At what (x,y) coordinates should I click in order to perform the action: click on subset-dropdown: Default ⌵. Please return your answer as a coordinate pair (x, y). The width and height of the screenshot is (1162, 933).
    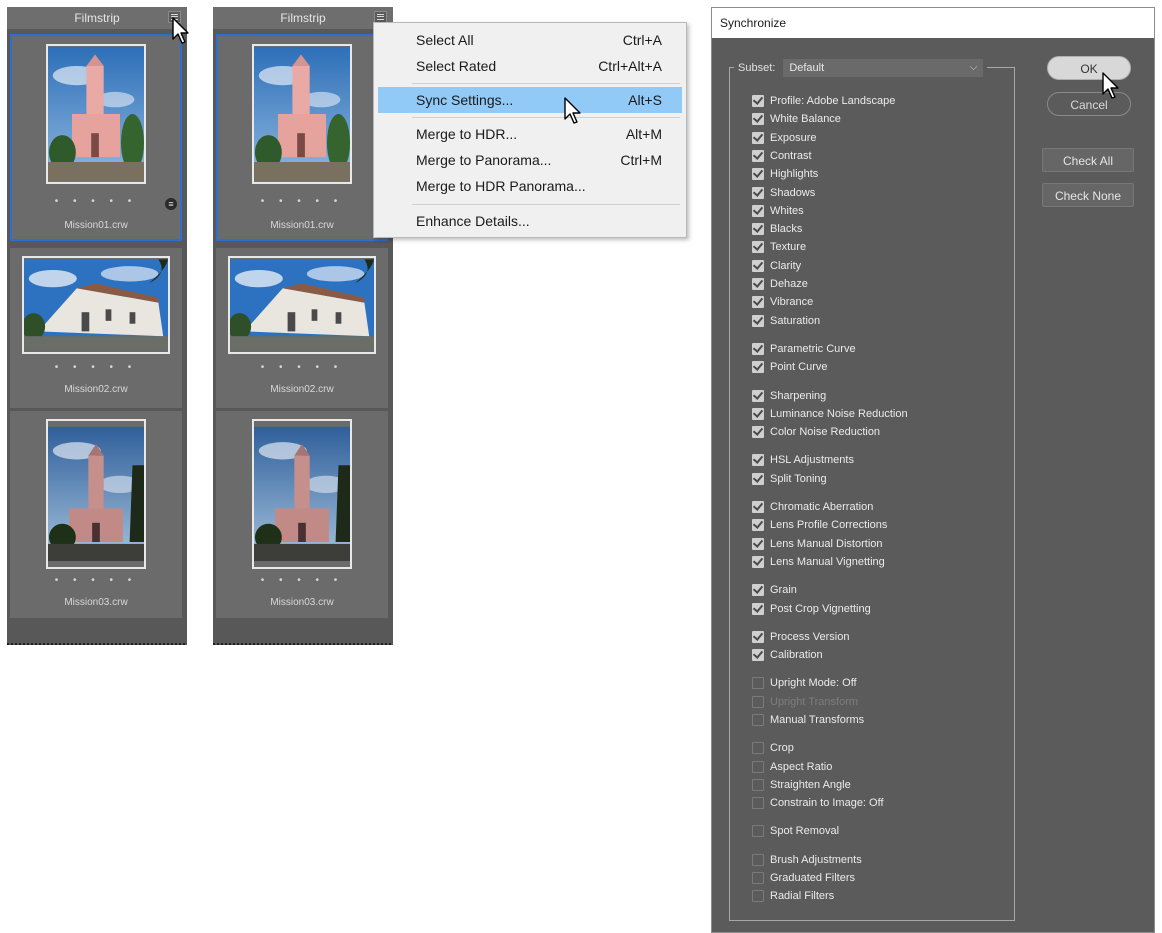
    Looking at the image, I should click on (883, 68).